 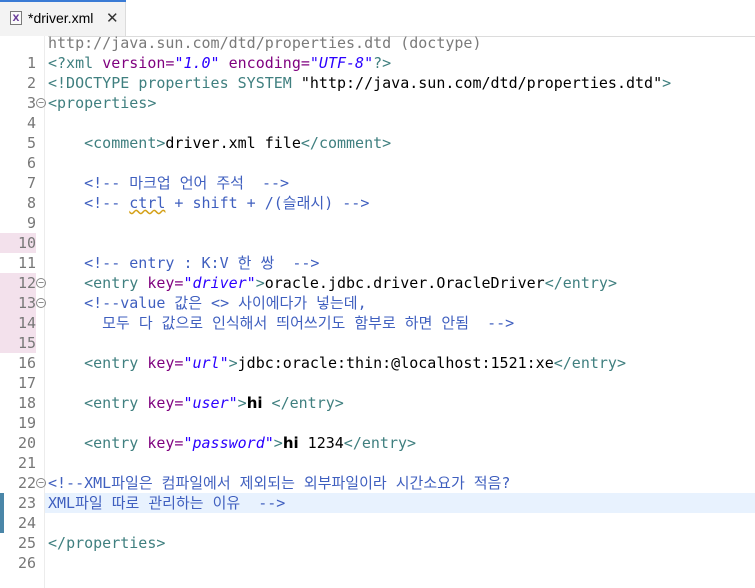 I want to click on code-line-6: 6, so click(x=377, y=163).